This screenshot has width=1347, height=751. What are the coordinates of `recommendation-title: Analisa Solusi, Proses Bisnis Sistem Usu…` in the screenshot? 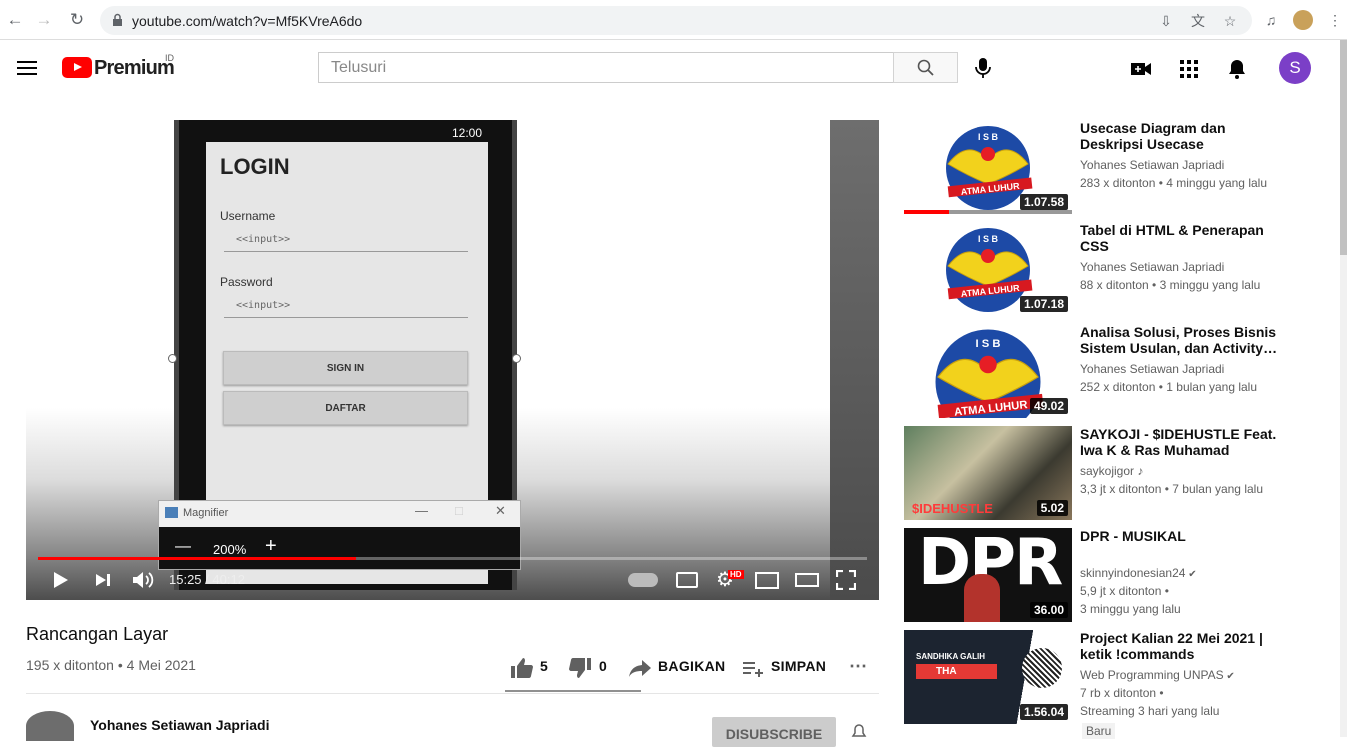 It's located at (1183, 340).